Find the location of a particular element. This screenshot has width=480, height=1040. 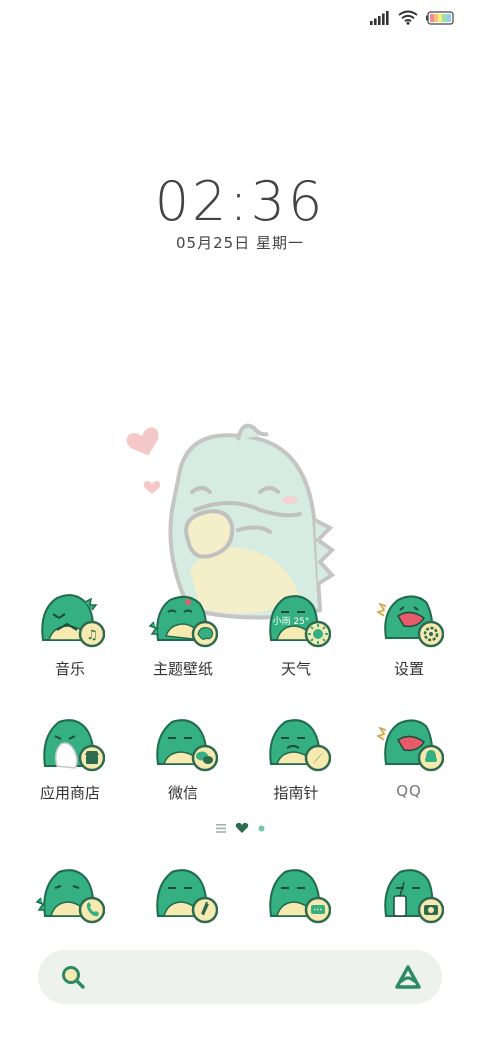

dino-phone-icon is located at coordinates (70, 893).